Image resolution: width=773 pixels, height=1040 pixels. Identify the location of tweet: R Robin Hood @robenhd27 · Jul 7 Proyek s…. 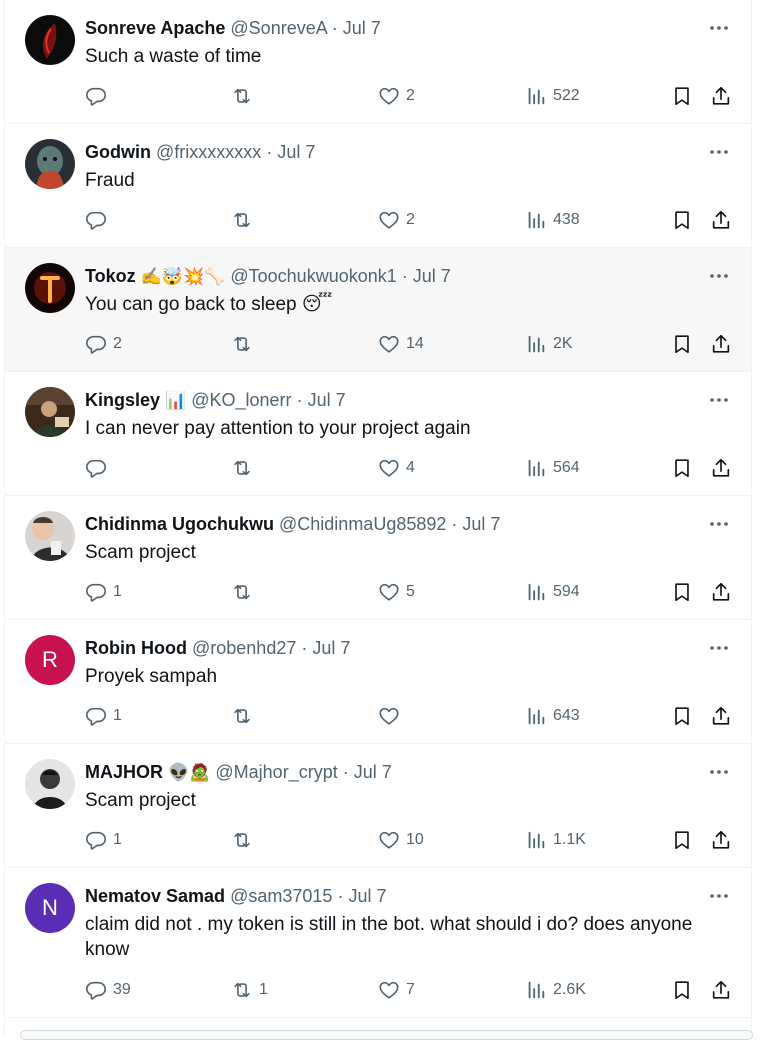
(378, 682).